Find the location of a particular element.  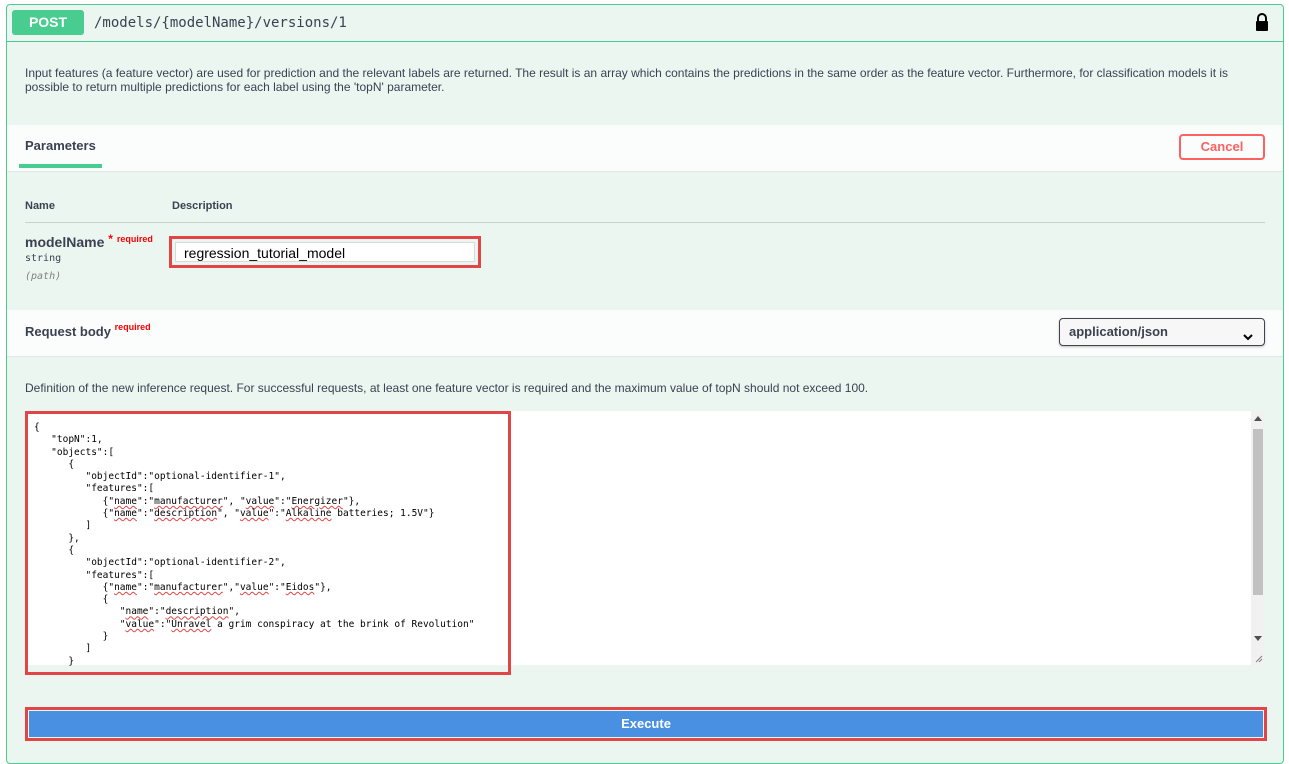

scrollbar-thumb is located at coordinates (1258, 512).